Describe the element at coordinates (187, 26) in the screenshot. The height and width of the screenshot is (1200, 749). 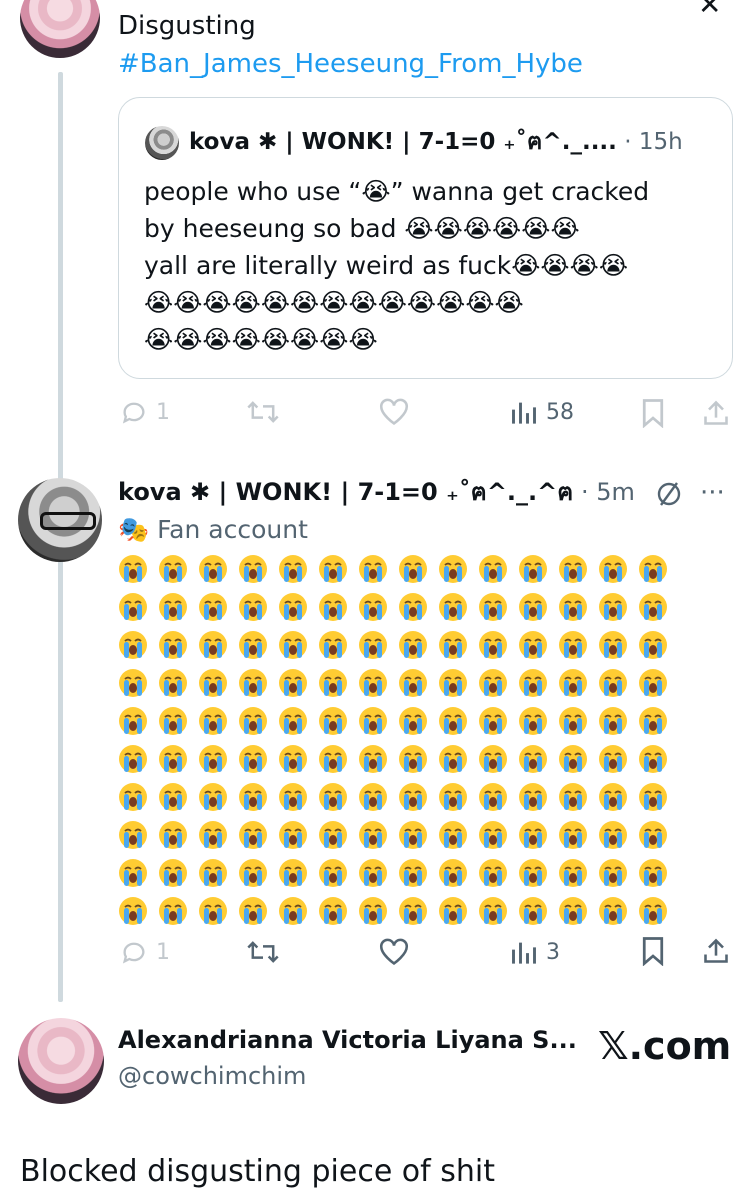
I see `tweet-text: Disgusting` at that location.